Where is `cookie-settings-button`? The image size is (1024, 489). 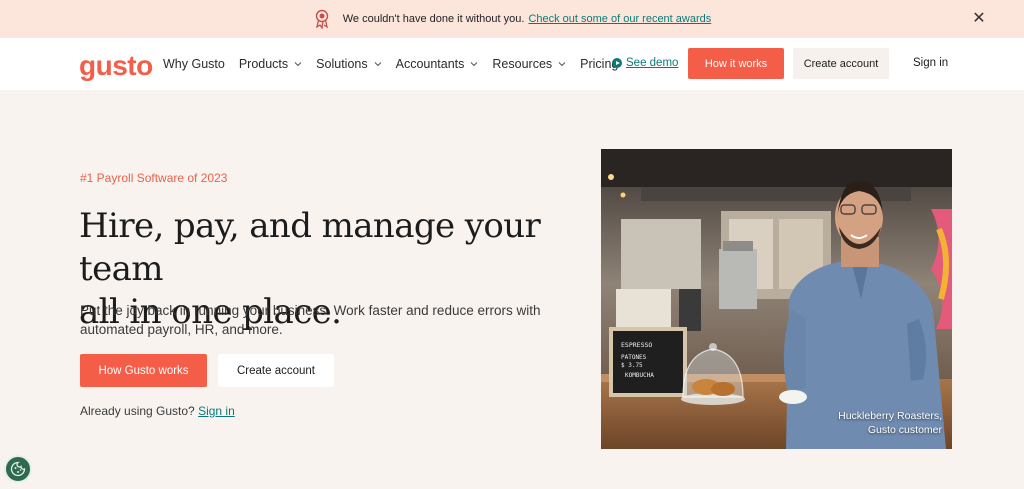
cookie-settings-button is located at coordinates (18, 469).